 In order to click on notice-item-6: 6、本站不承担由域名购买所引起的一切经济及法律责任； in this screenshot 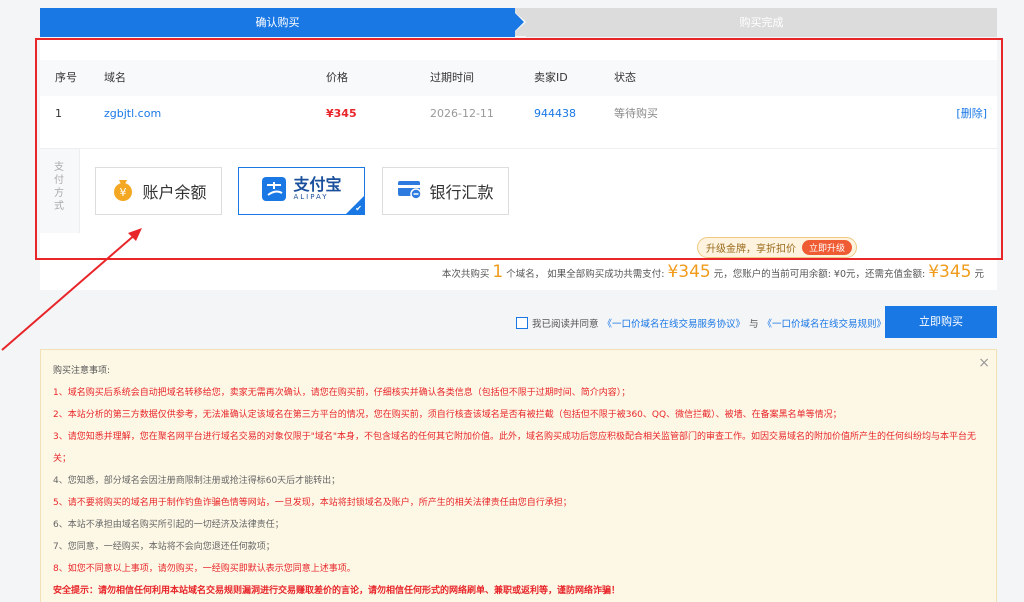, I will do `click(168, 525)`.